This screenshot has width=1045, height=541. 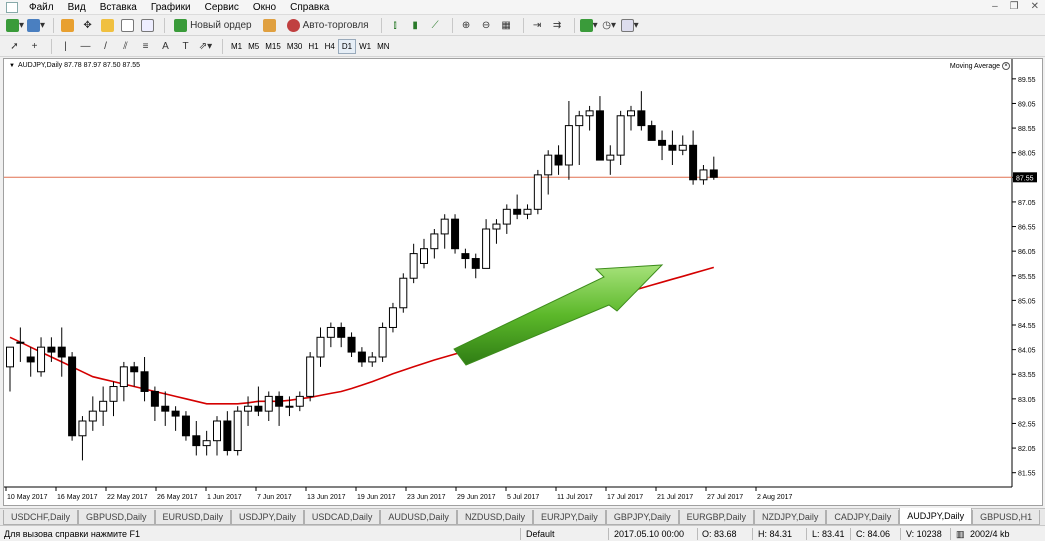 What do you see at coordinates (34, 46) in the screenshot?
I see `crosshair-tool: +` at bounding box center [34, 46].